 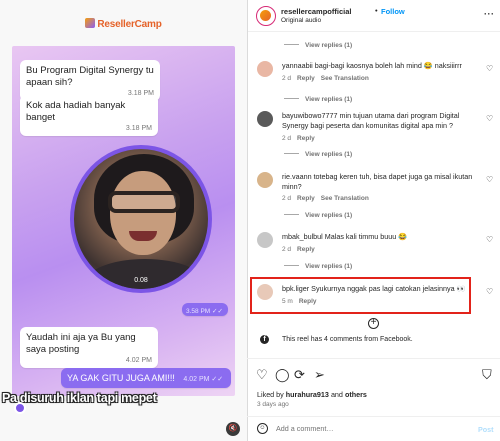 I want to click on action-bar: ♡ ◯ ⟳ ➢ ⛉, so click(x=373, y=373).